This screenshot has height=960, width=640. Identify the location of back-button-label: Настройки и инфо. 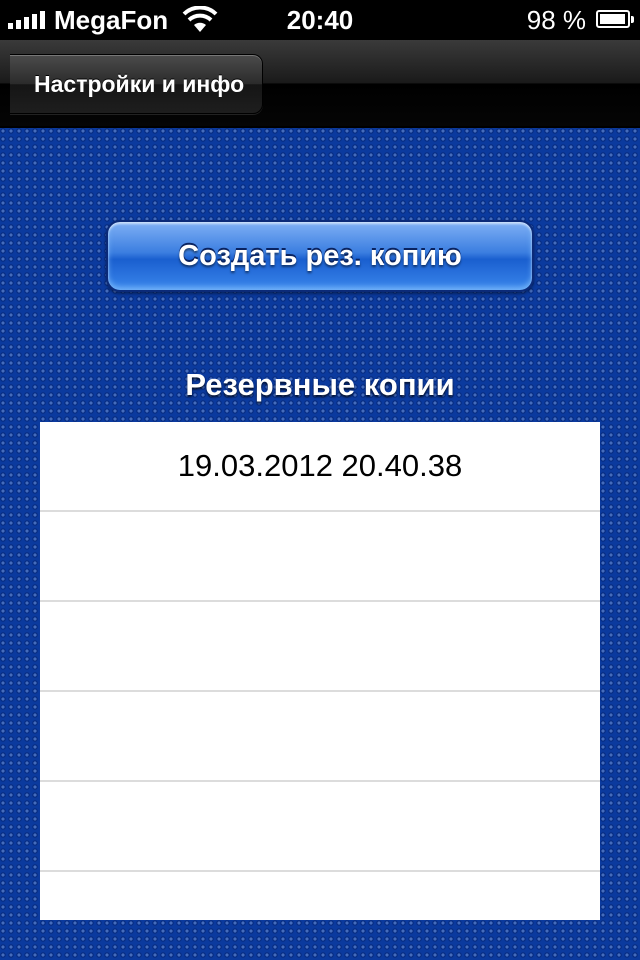
(139, 84).